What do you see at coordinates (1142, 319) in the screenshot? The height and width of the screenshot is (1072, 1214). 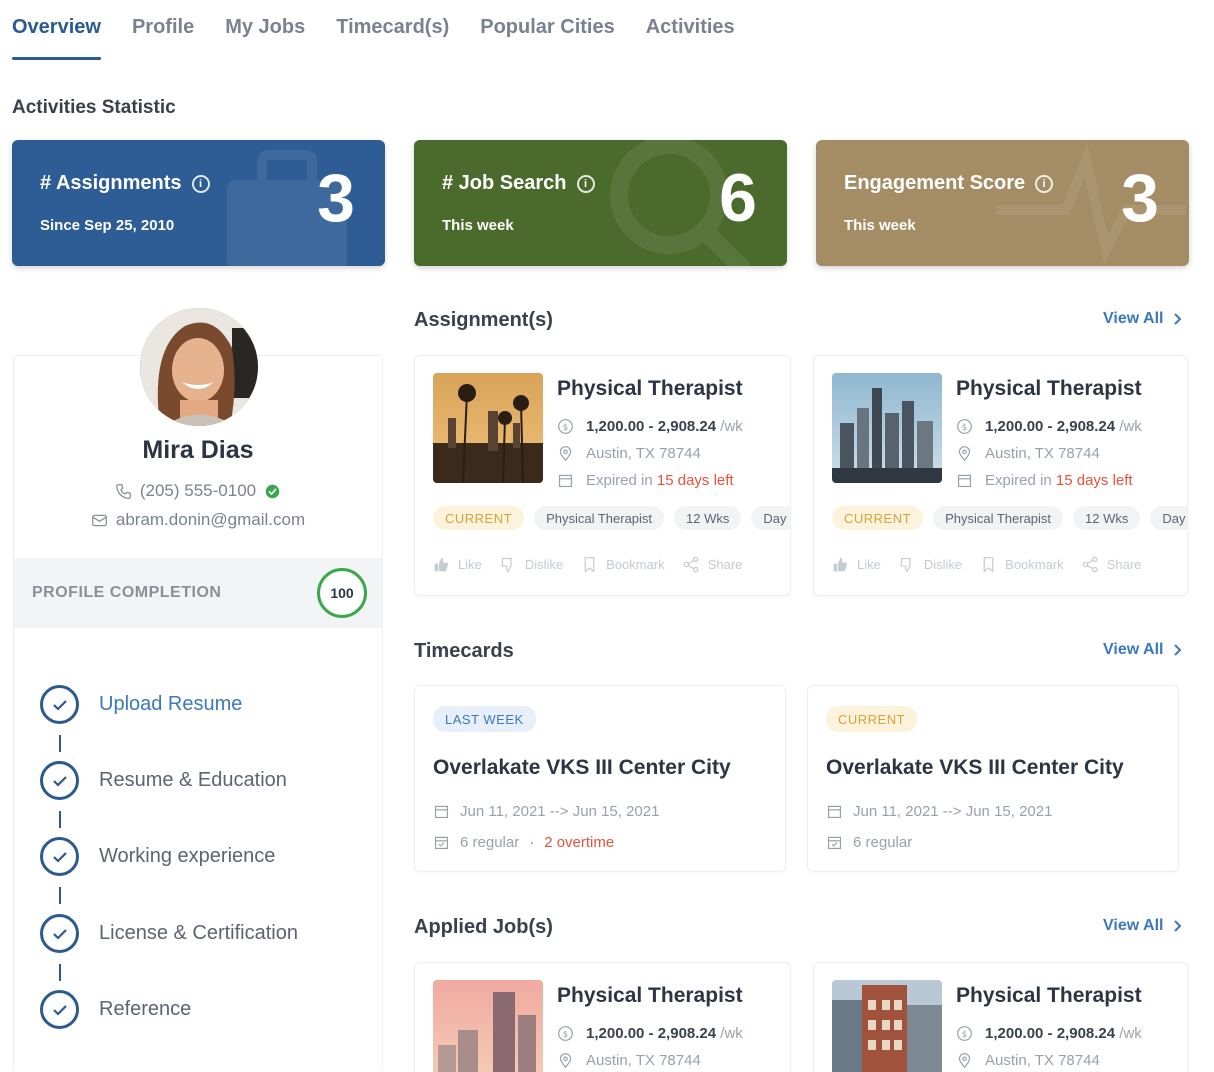 I see `assignments-view-all: View All` at bounding box center [1142, 319].